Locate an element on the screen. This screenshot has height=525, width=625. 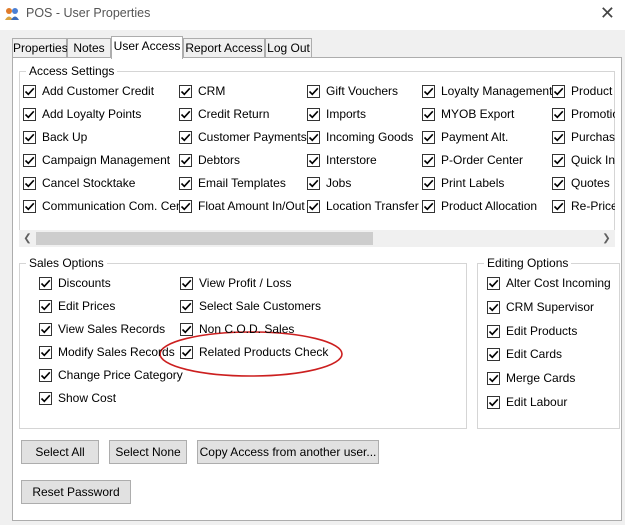
checkbox-loyalty-management: Loyalty Management is located at coordinates (487, 91).